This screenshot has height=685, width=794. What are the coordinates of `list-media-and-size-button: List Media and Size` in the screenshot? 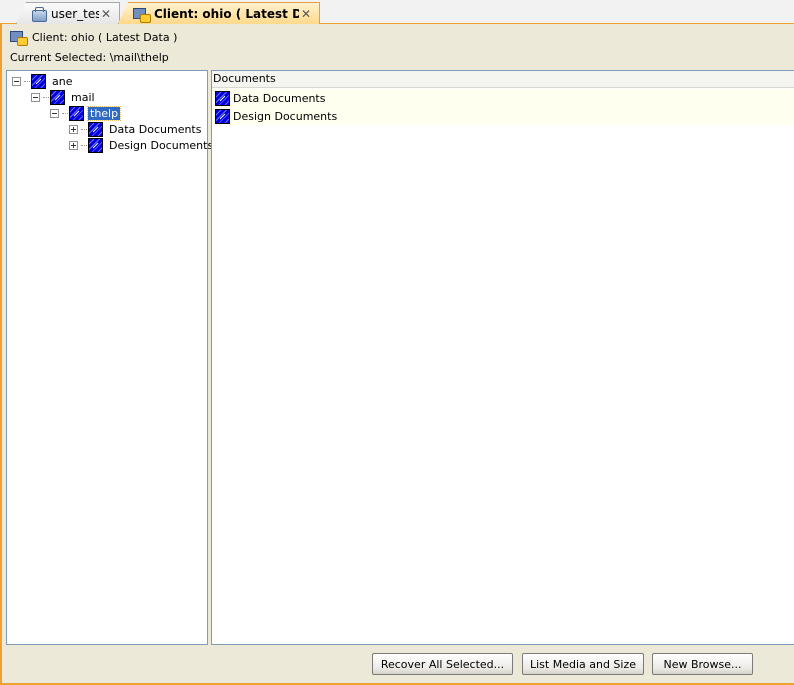 It's located at (583, 664).